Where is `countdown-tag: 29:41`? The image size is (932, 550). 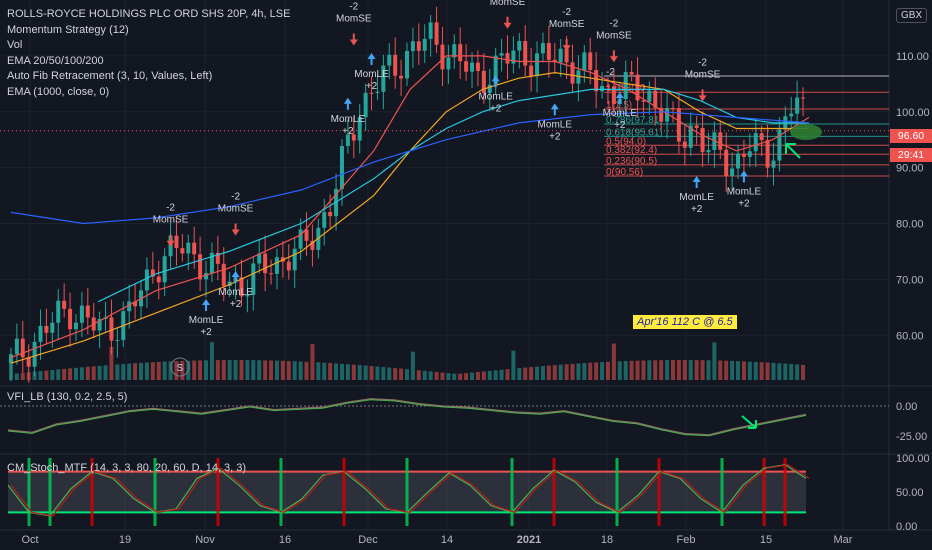 countdown-tag: 29:41 is located at coordinates (911, 155).